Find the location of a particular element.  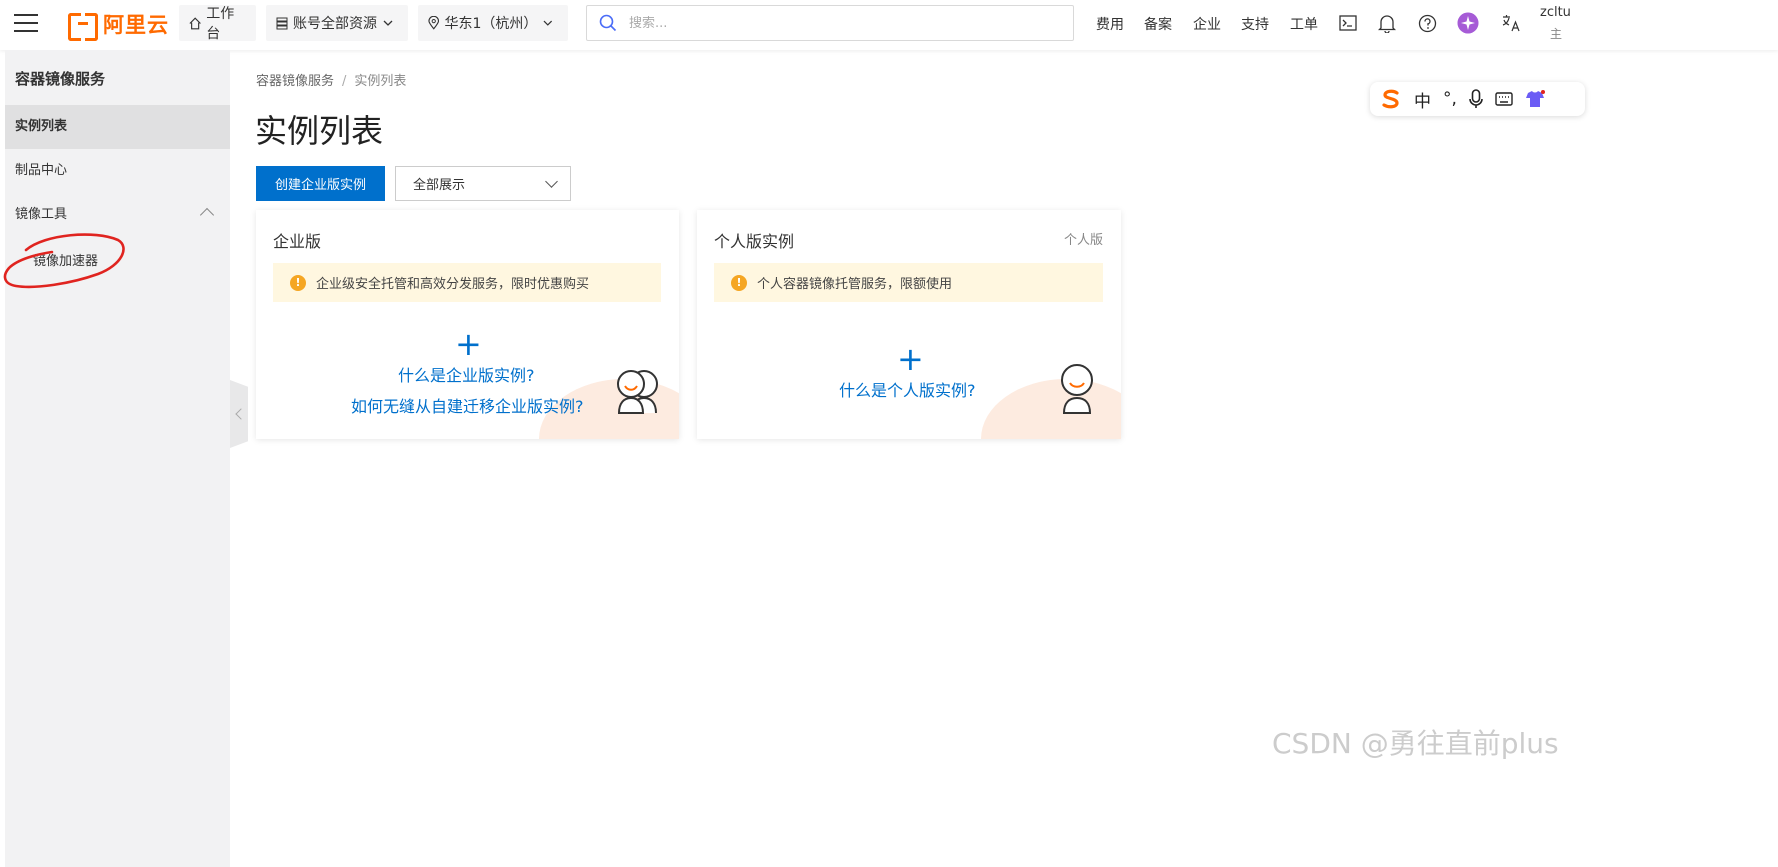

translate-icon is located at coordinates (1511, 23).